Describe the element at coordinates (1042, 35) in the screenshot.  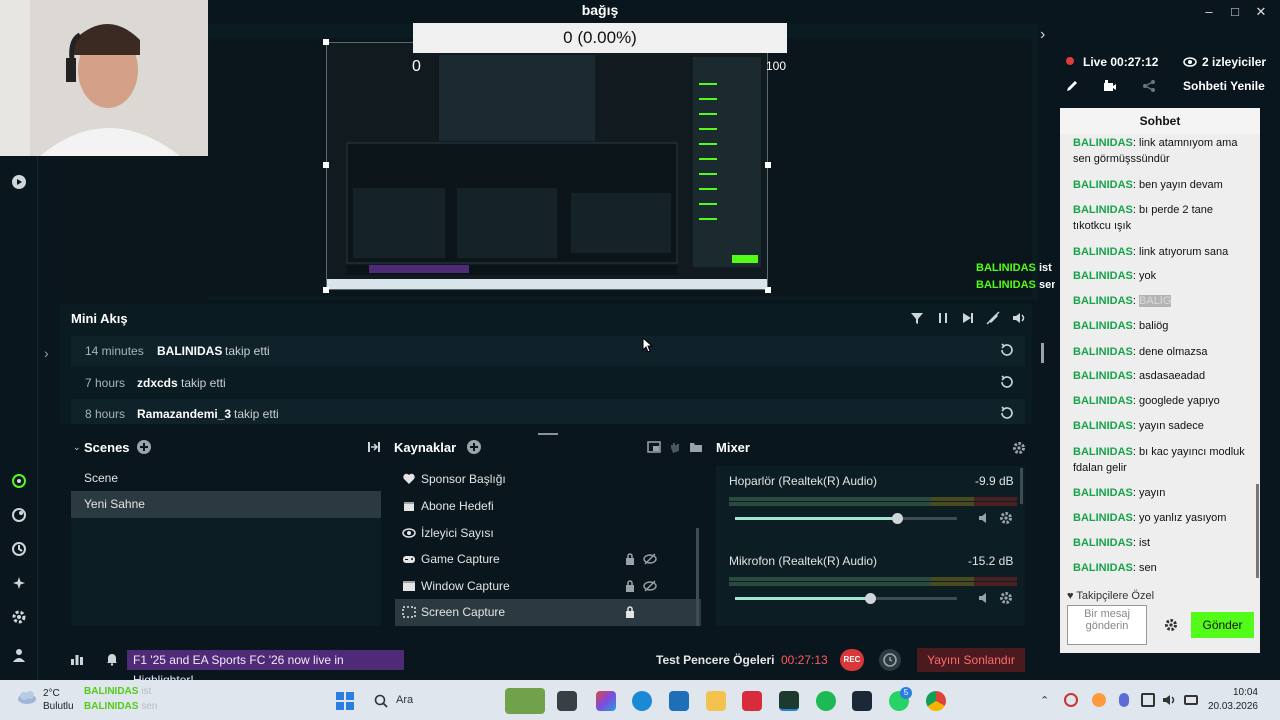
I see `collapse-chat-chevron-icon: ›` at that location.